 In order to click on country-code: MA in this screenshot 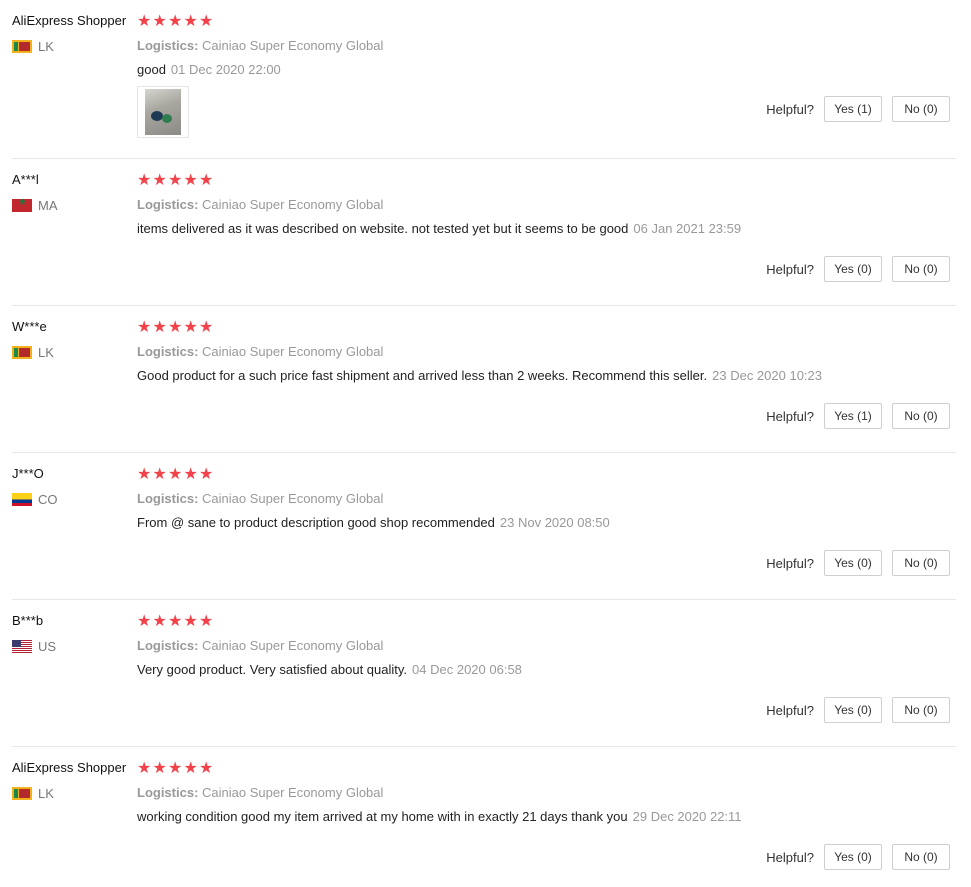, I will do `click(48, 205)`.